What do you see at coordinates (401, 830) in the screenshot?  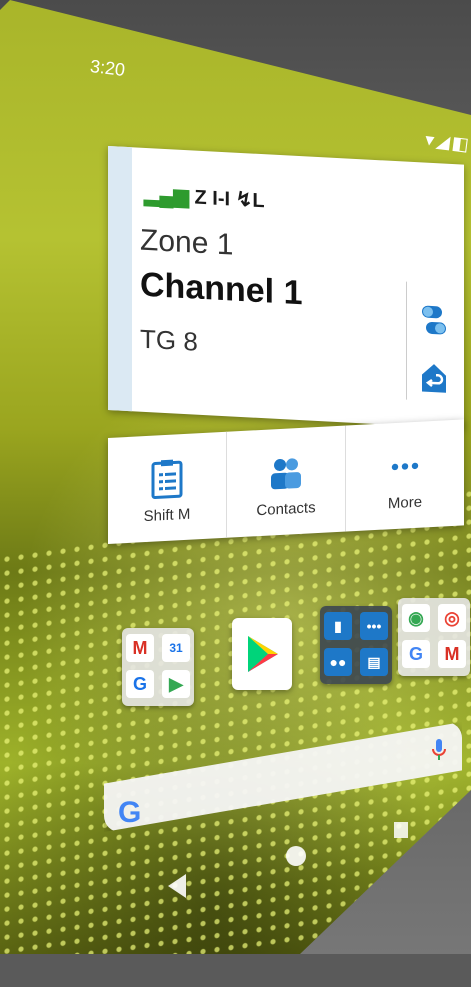 I see `nav-recents-button` at bounding box center [401, 830].